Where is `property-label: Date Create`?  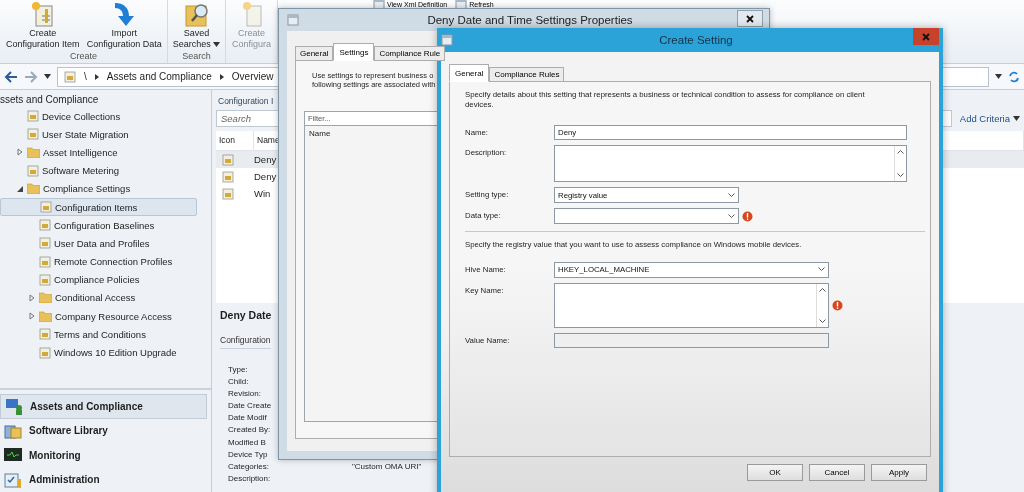 property-label: Date Create is located at coordinates (250, 406).